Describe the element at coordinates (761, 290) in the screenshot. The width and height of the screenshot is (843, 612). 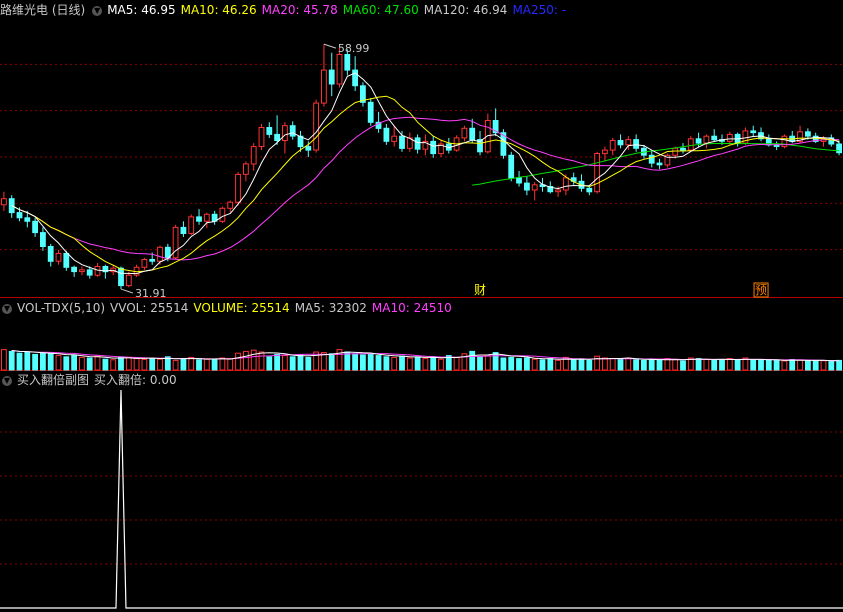
I see `event-marker: 预` at that location.